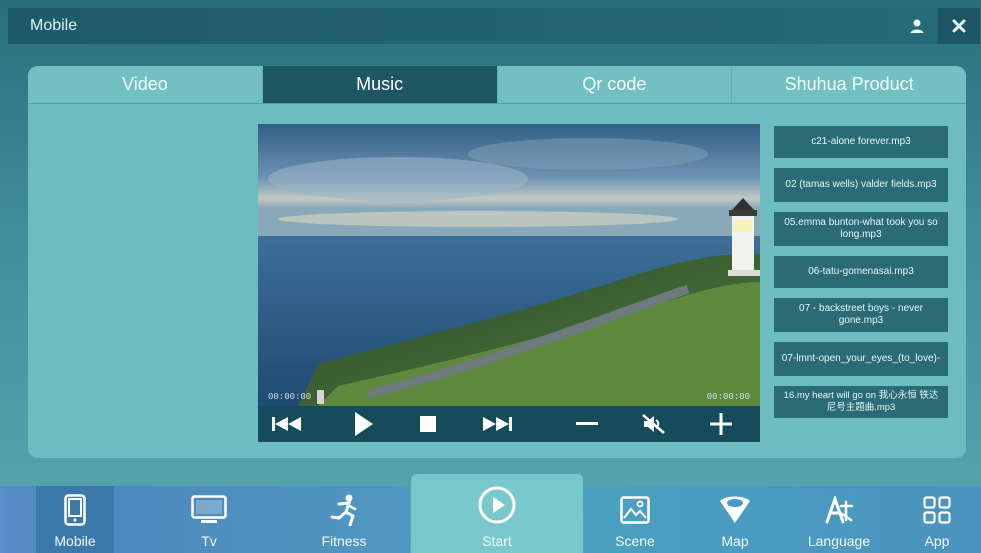 This screenshot has height=553, width=981. I want to click on play-button, so click(364, 424).